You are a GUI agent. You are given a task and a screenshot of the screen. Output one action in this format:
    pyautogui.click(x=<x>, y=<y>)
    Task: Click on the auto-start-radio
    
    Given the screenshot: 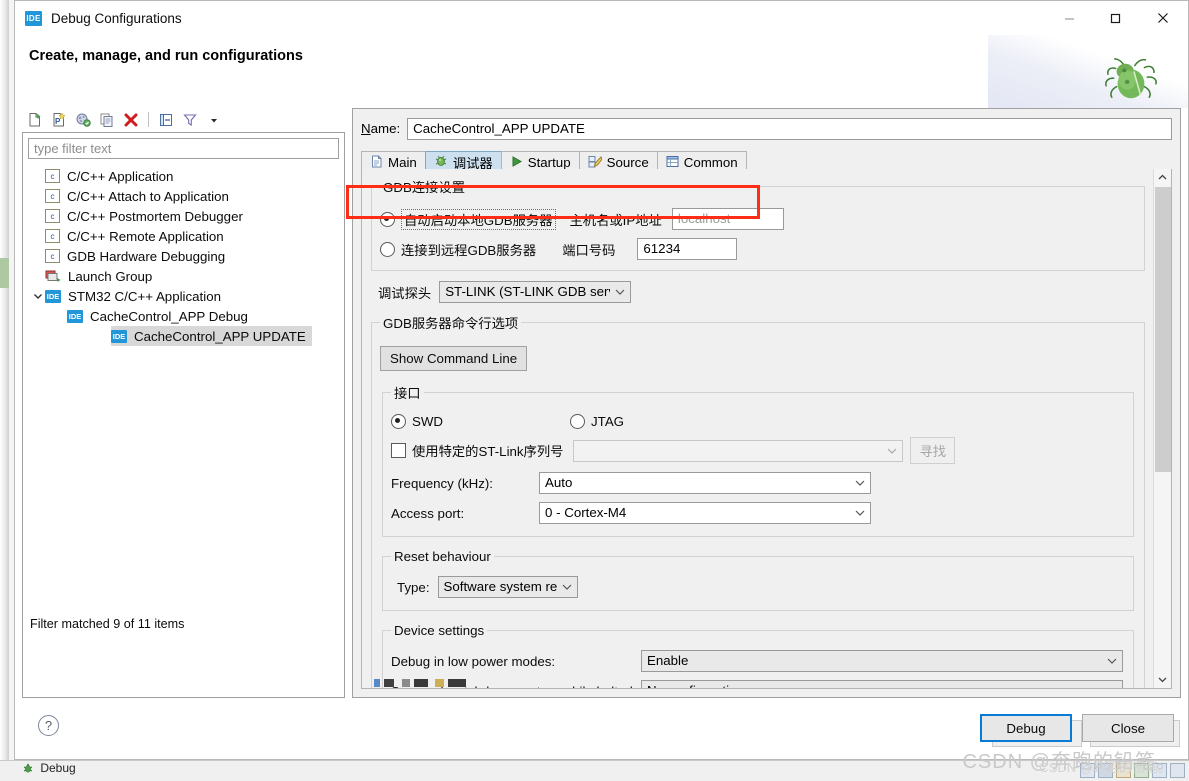 What is the action you would take?
    pyautogui.click(x=387, y=219)
    